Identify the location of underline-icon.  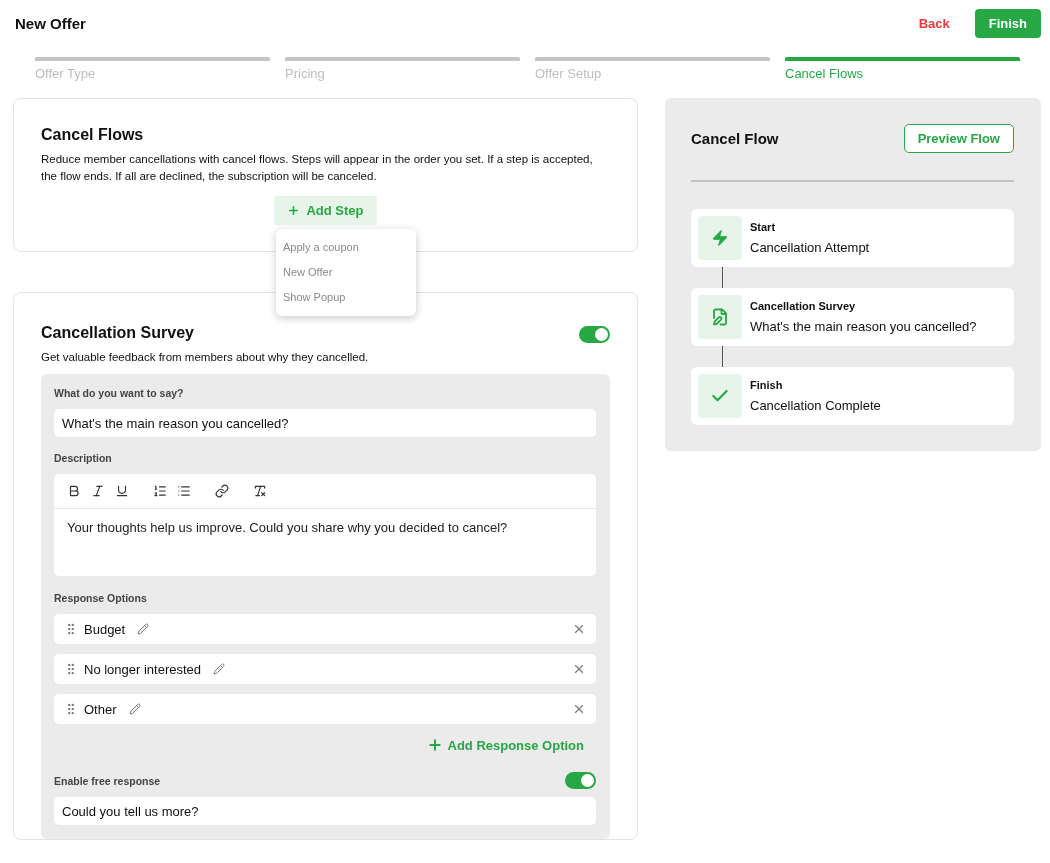
(122, 491).